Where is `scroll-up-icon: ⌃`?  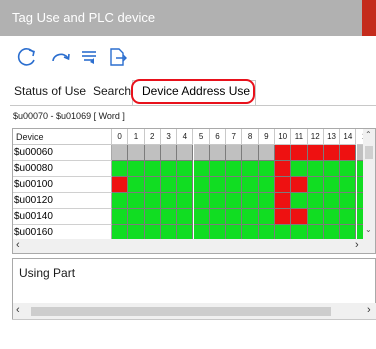
scroll-up-icon: ⌃ is located at coordinates (368, 134).